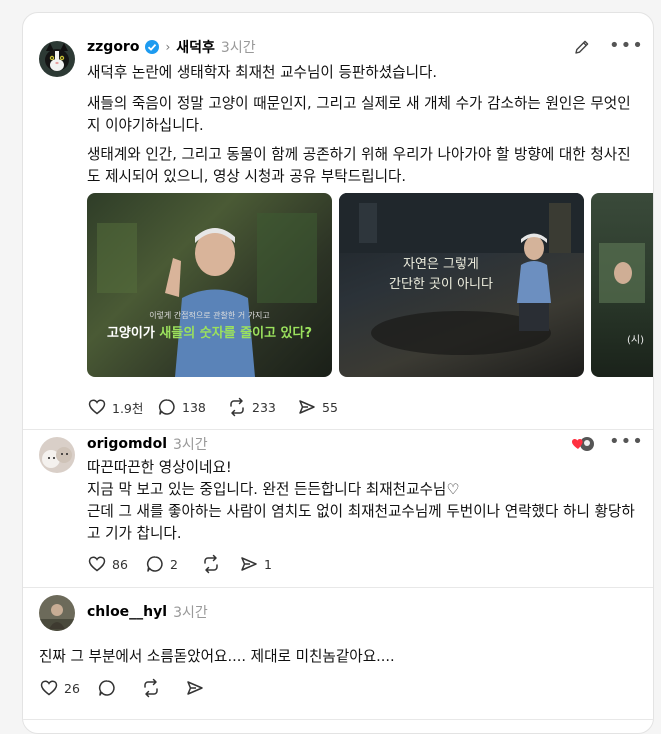  I want to click on comment-count: 2, so click(174, 564).